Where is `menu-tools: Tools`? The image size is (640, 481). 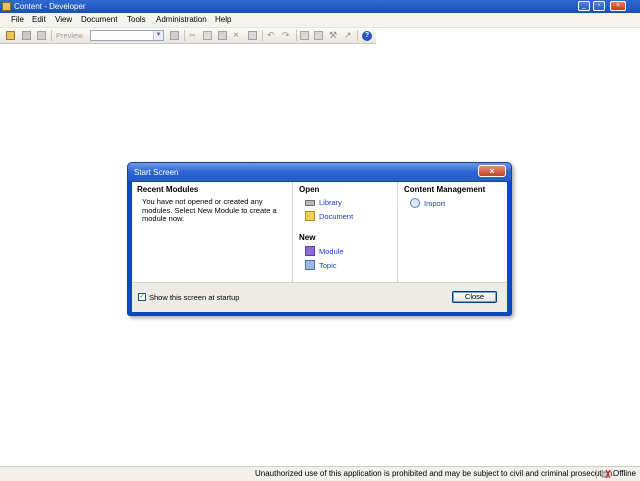
menu-tools: Tools is located at coordinates (136, 20).